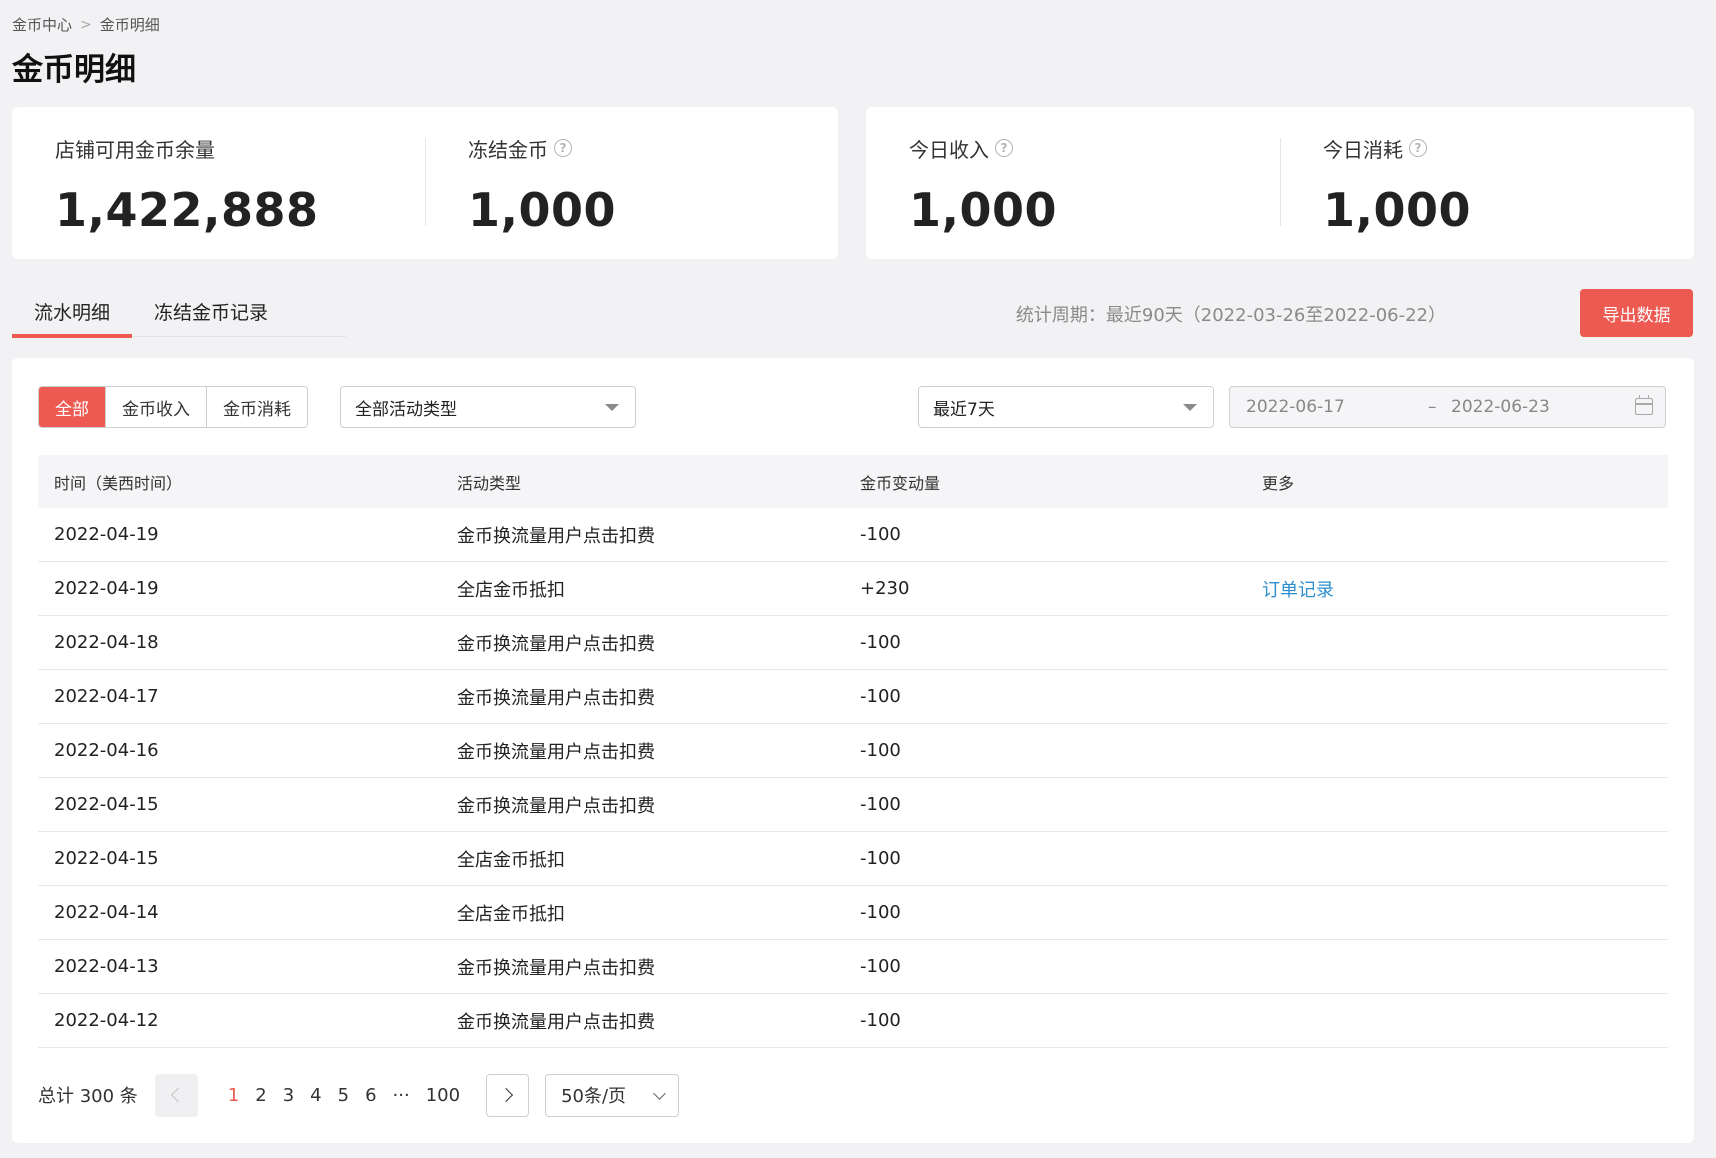 The height and width of the screenshot is (1158, 1716). I want to click on column-header-activity-type: 活动类型, so click(489, 483).